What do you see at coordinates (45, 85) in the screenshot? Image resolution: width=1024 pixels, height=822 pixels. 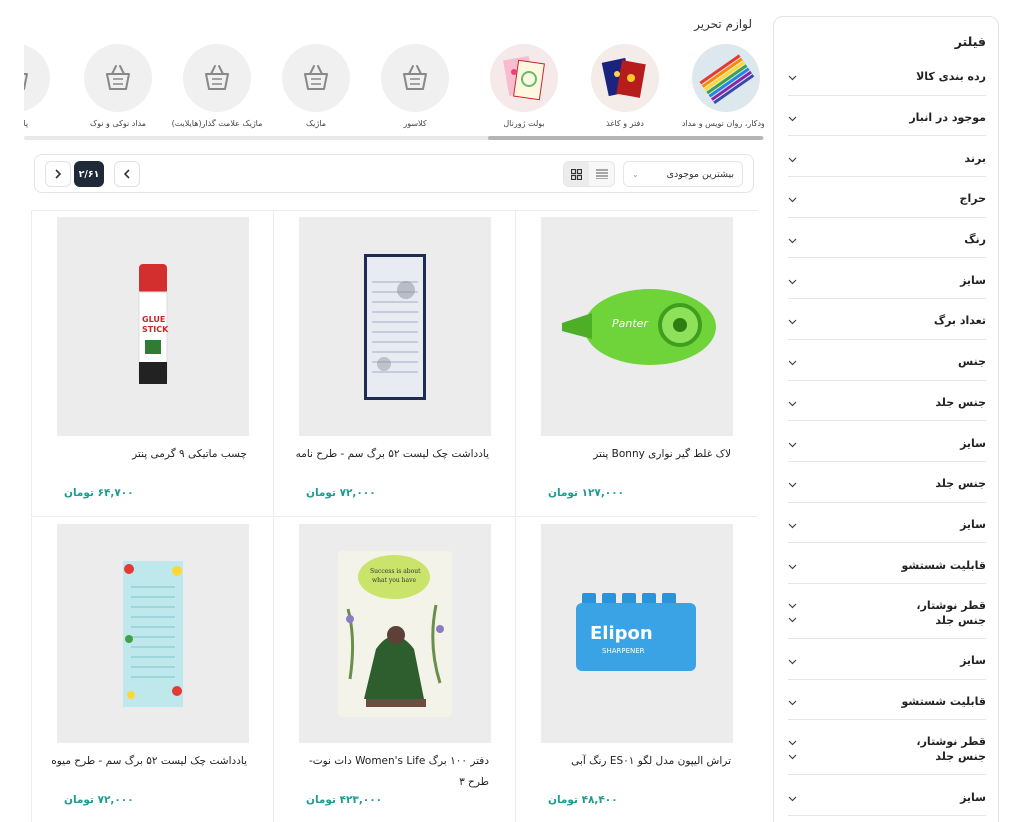 I see `category-item: پاک کن` at bounding box center [45, 85].